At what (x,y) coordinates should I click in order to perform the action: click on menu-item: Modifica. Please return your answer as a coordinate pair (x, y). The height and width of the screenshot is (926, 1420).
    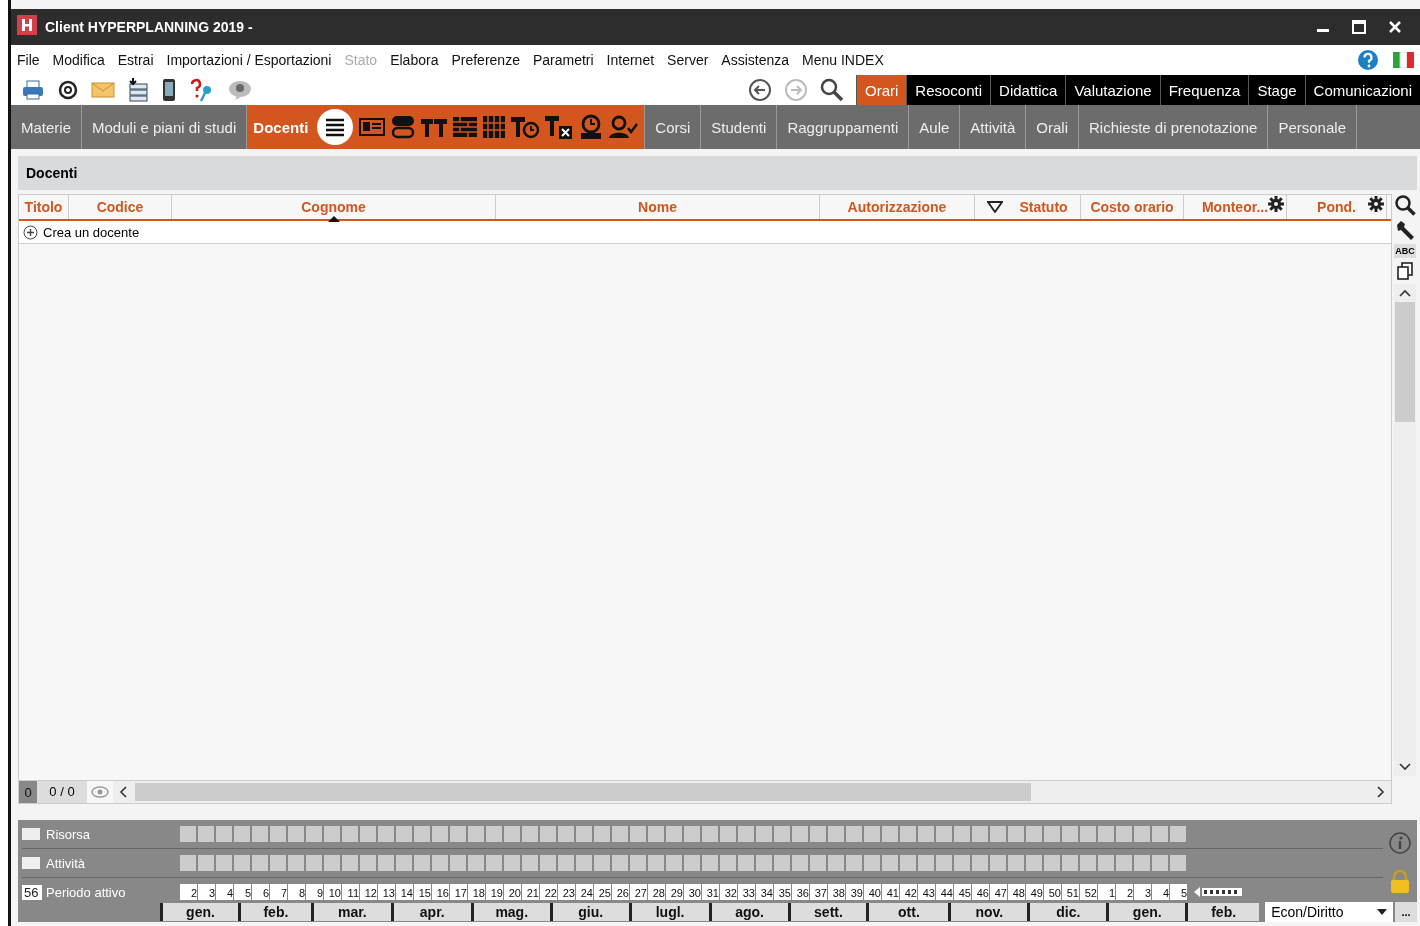
    Looking at the image, I should click on (78, 60).